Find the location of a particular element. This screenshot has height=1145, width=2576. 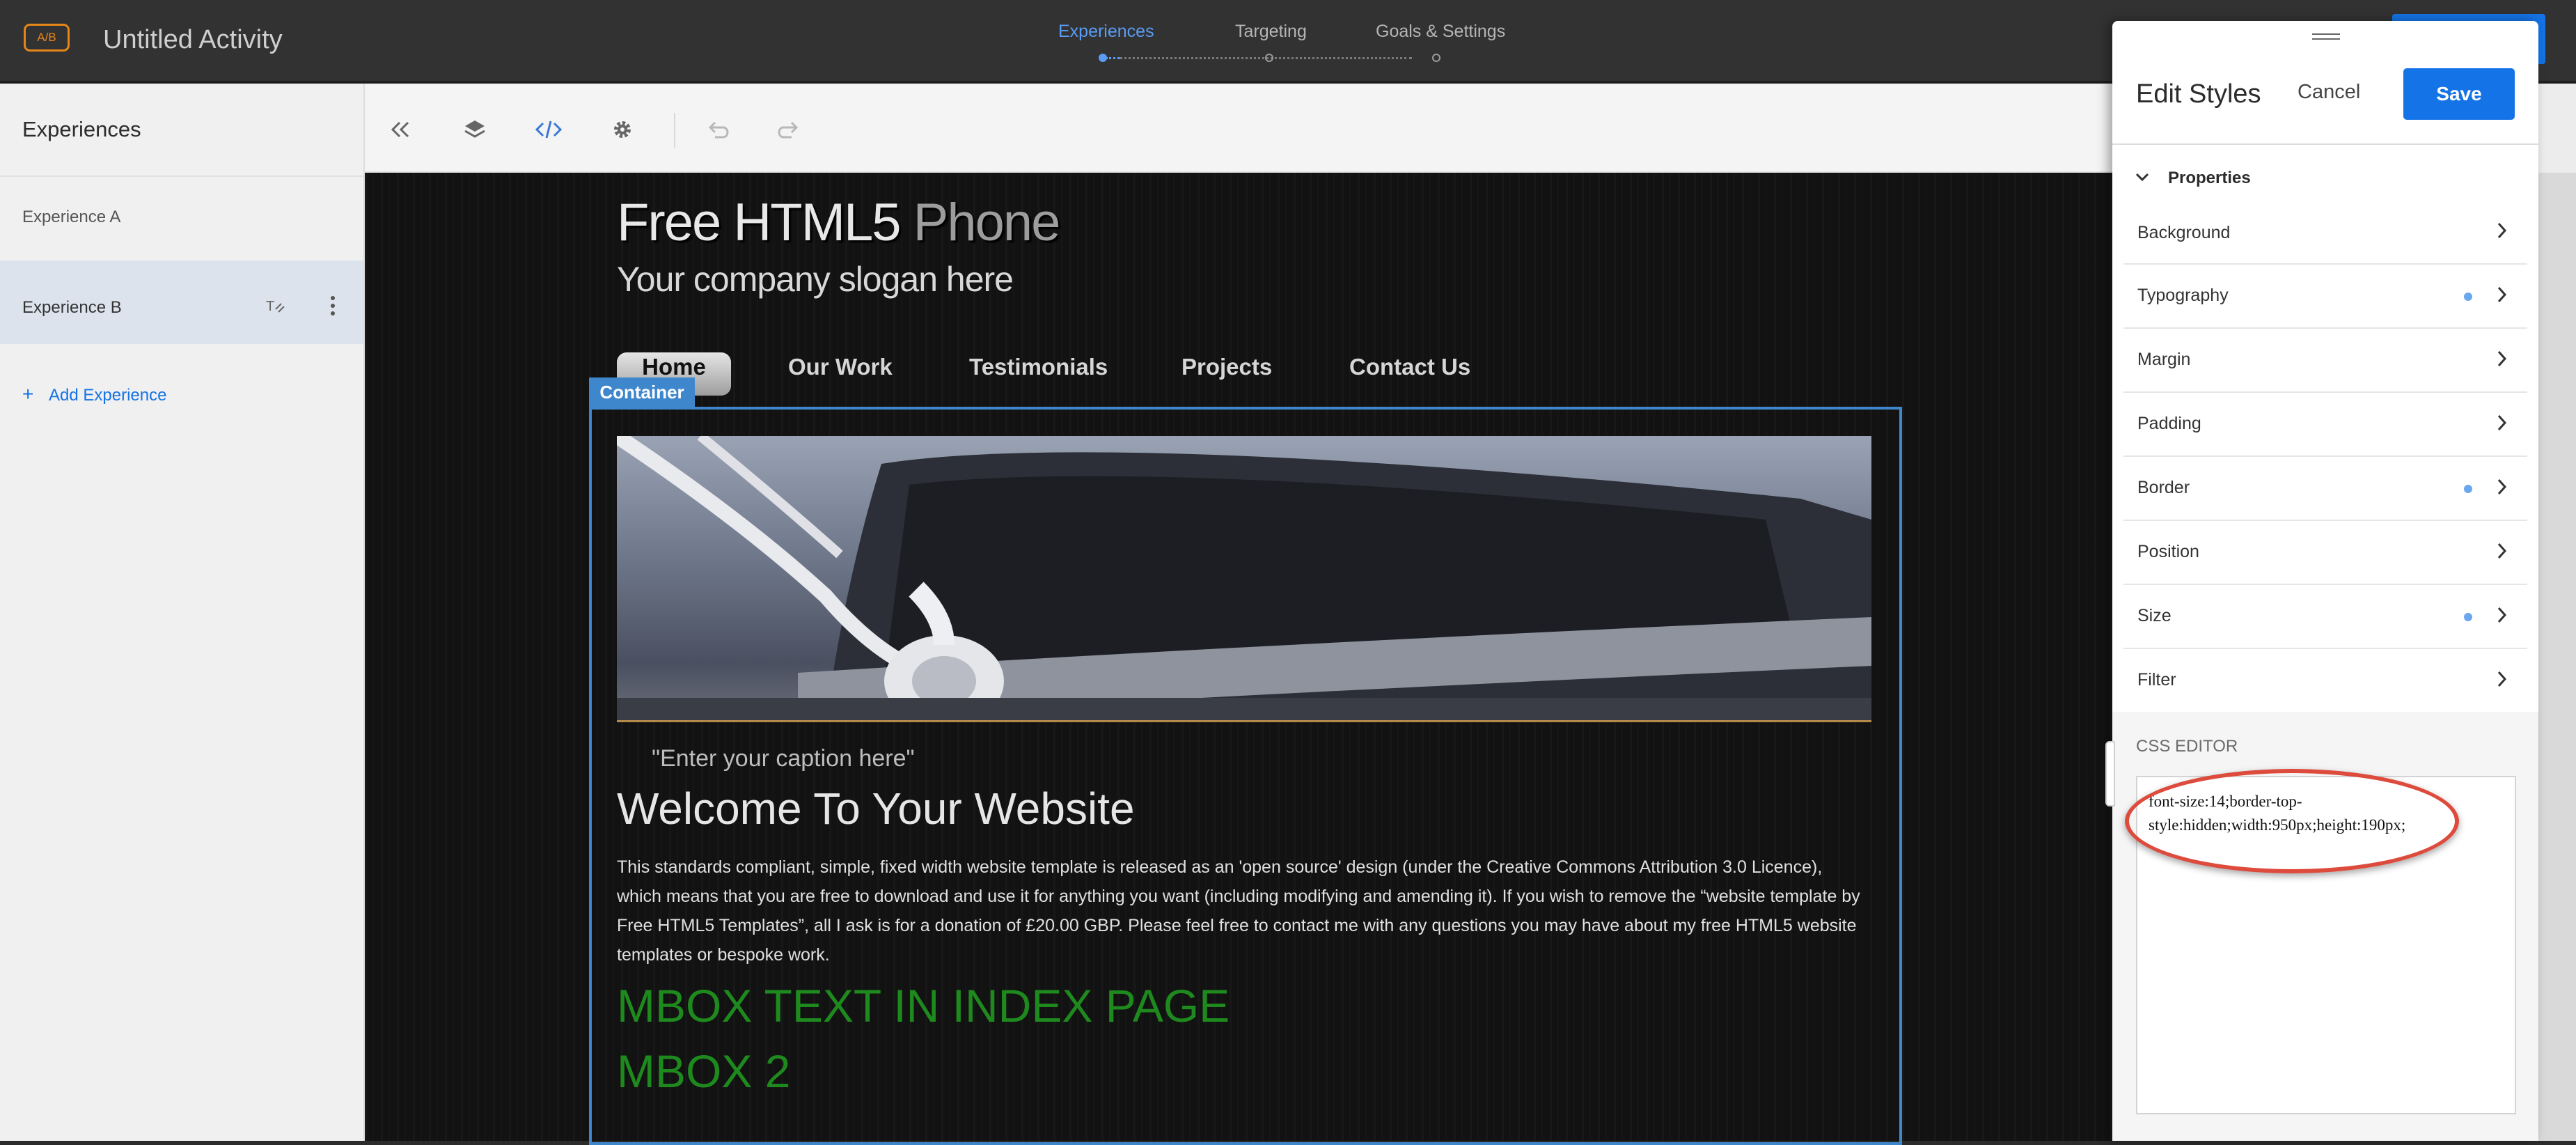

property-label-margin: Margin is located at coordinates (2164, 359).